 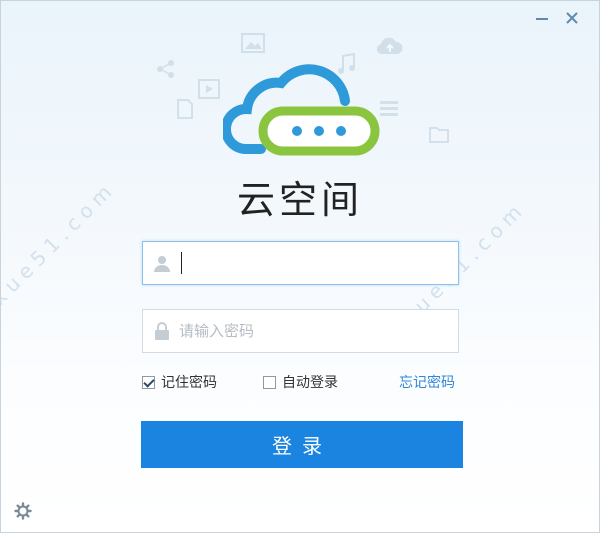 I want to click on document-icon, so click(x=185, y=109).